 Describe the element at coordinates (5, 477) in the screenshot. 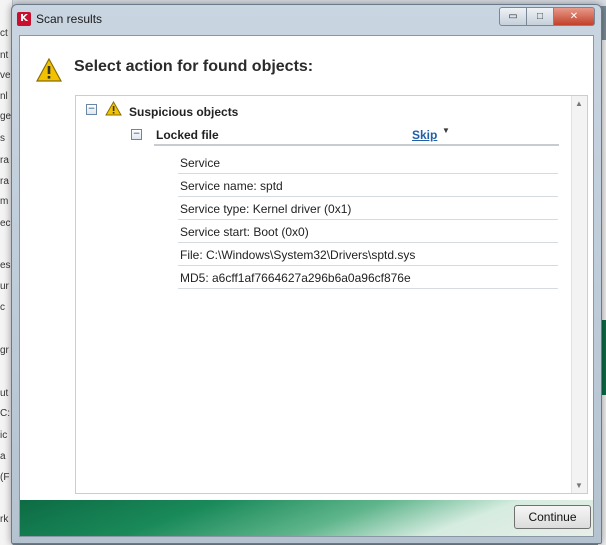

I see `background-text: (F` at that location.